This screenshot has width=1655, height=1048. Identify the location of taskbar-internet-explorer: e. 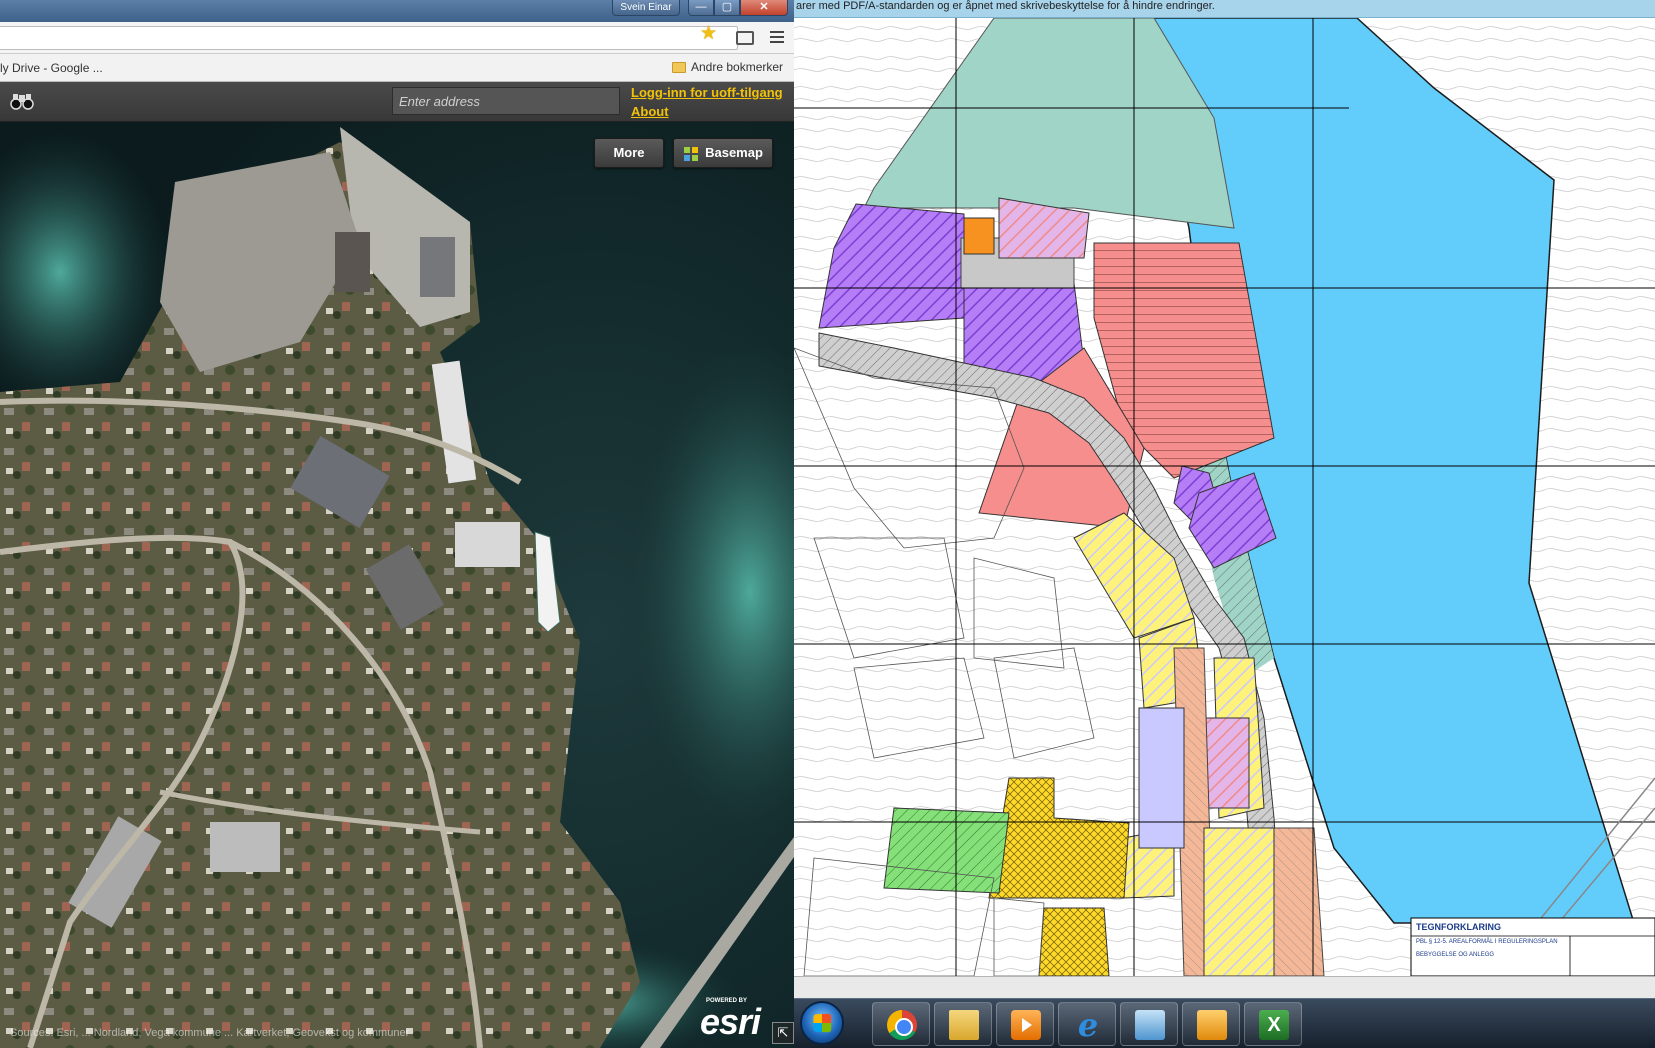
(1087, 1024).